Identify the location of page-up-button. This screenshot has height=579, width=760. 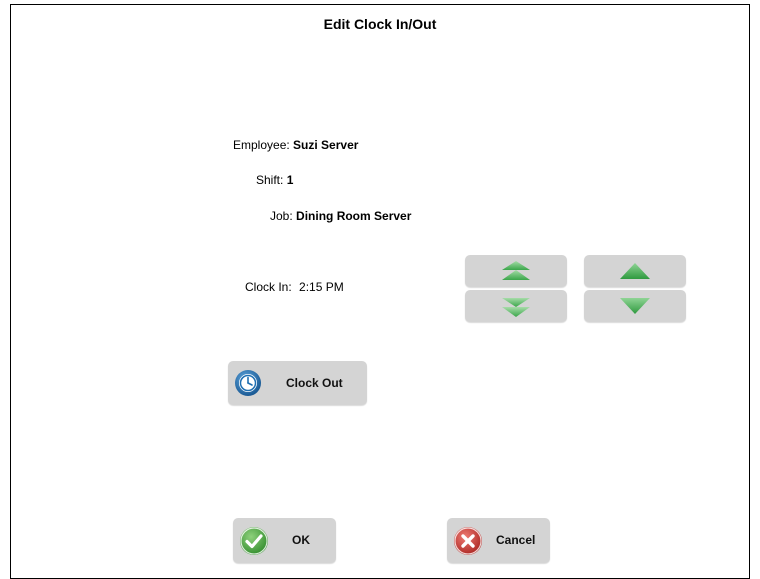
(516, 271).